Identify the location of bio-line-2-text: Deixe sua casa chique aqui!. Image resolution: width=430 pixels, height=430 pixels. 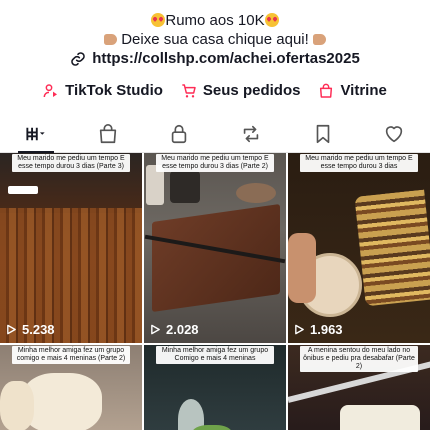
(215, 39).